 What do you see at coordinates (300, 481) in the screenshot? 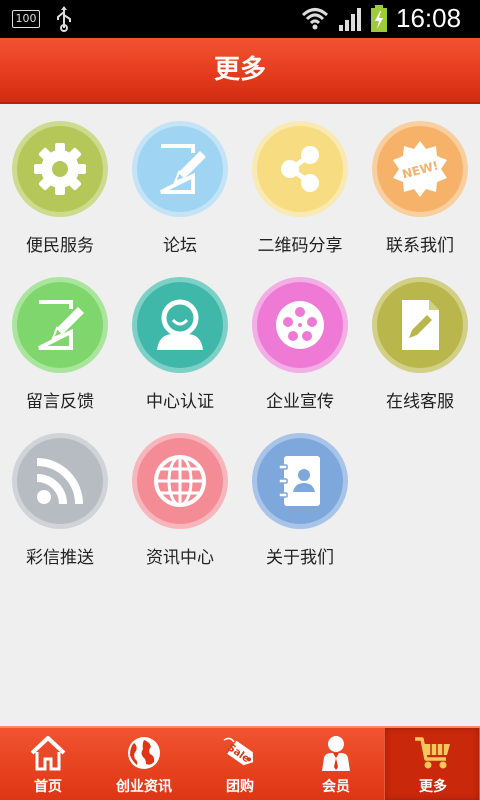
I see `contacts-book-icon` at bounding box center [300, 481].